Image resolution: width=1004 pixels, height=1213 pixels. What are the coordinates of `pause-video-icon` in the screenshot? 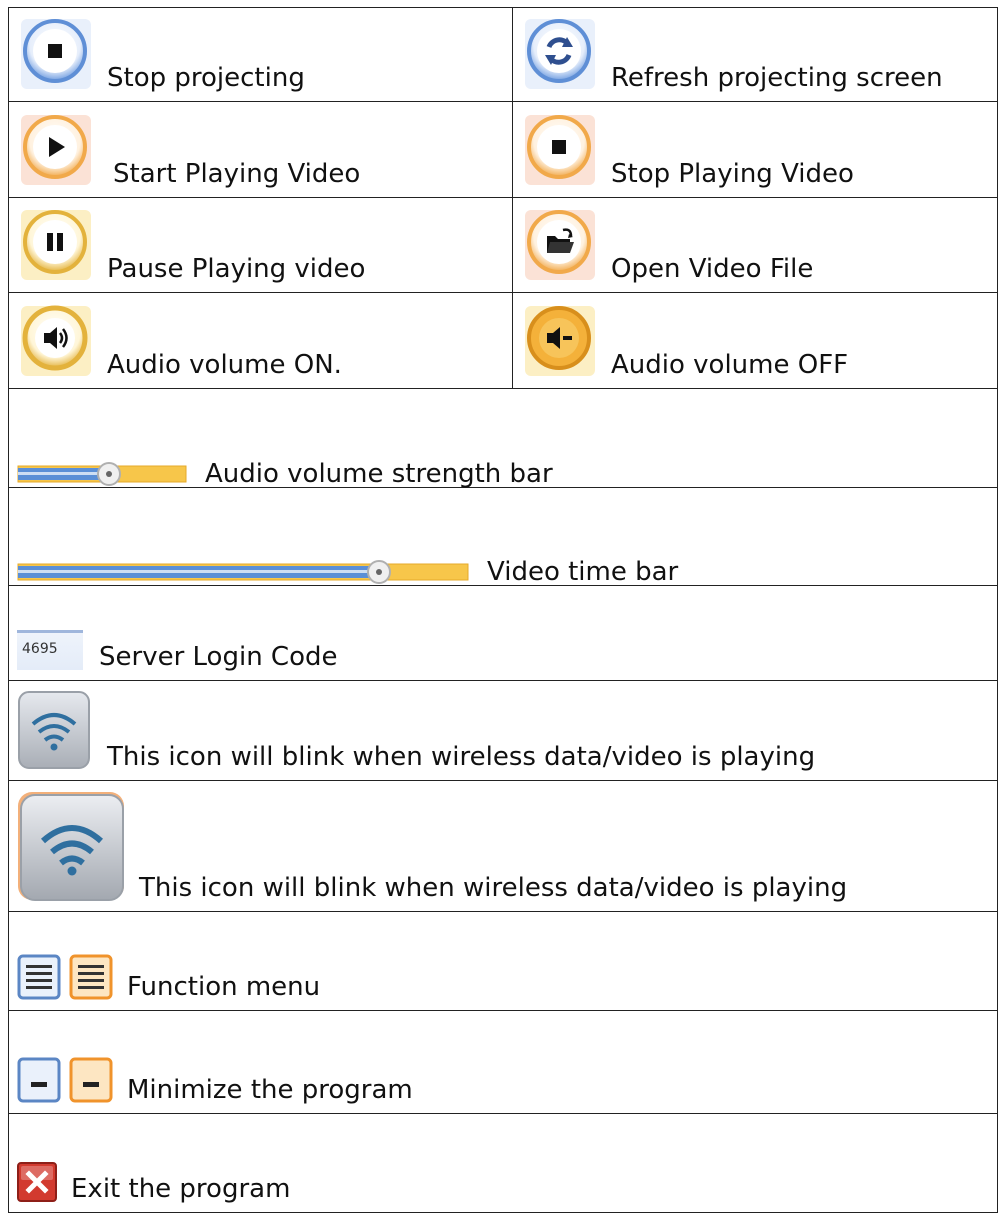 It's located at (56, 245).